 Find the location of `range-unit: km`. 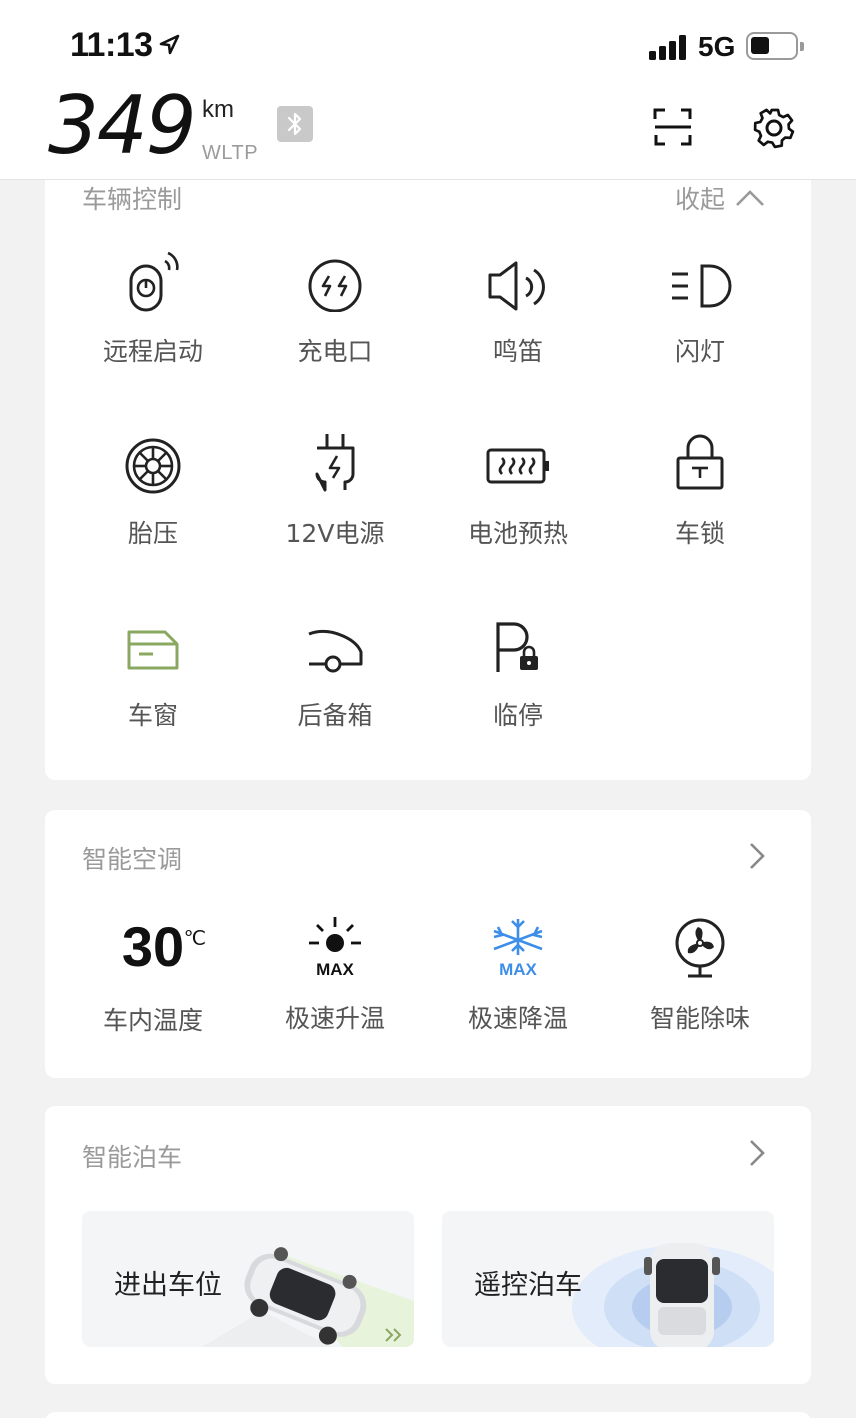

range-unit: km is located at coordinates (218, 109).